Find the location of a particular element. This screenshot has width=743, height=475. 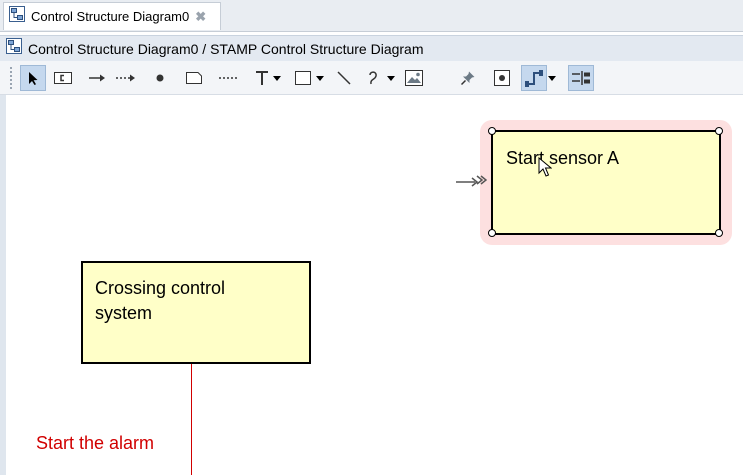

controller-block-label: Crossing control system is located at coordinates (160, 301).